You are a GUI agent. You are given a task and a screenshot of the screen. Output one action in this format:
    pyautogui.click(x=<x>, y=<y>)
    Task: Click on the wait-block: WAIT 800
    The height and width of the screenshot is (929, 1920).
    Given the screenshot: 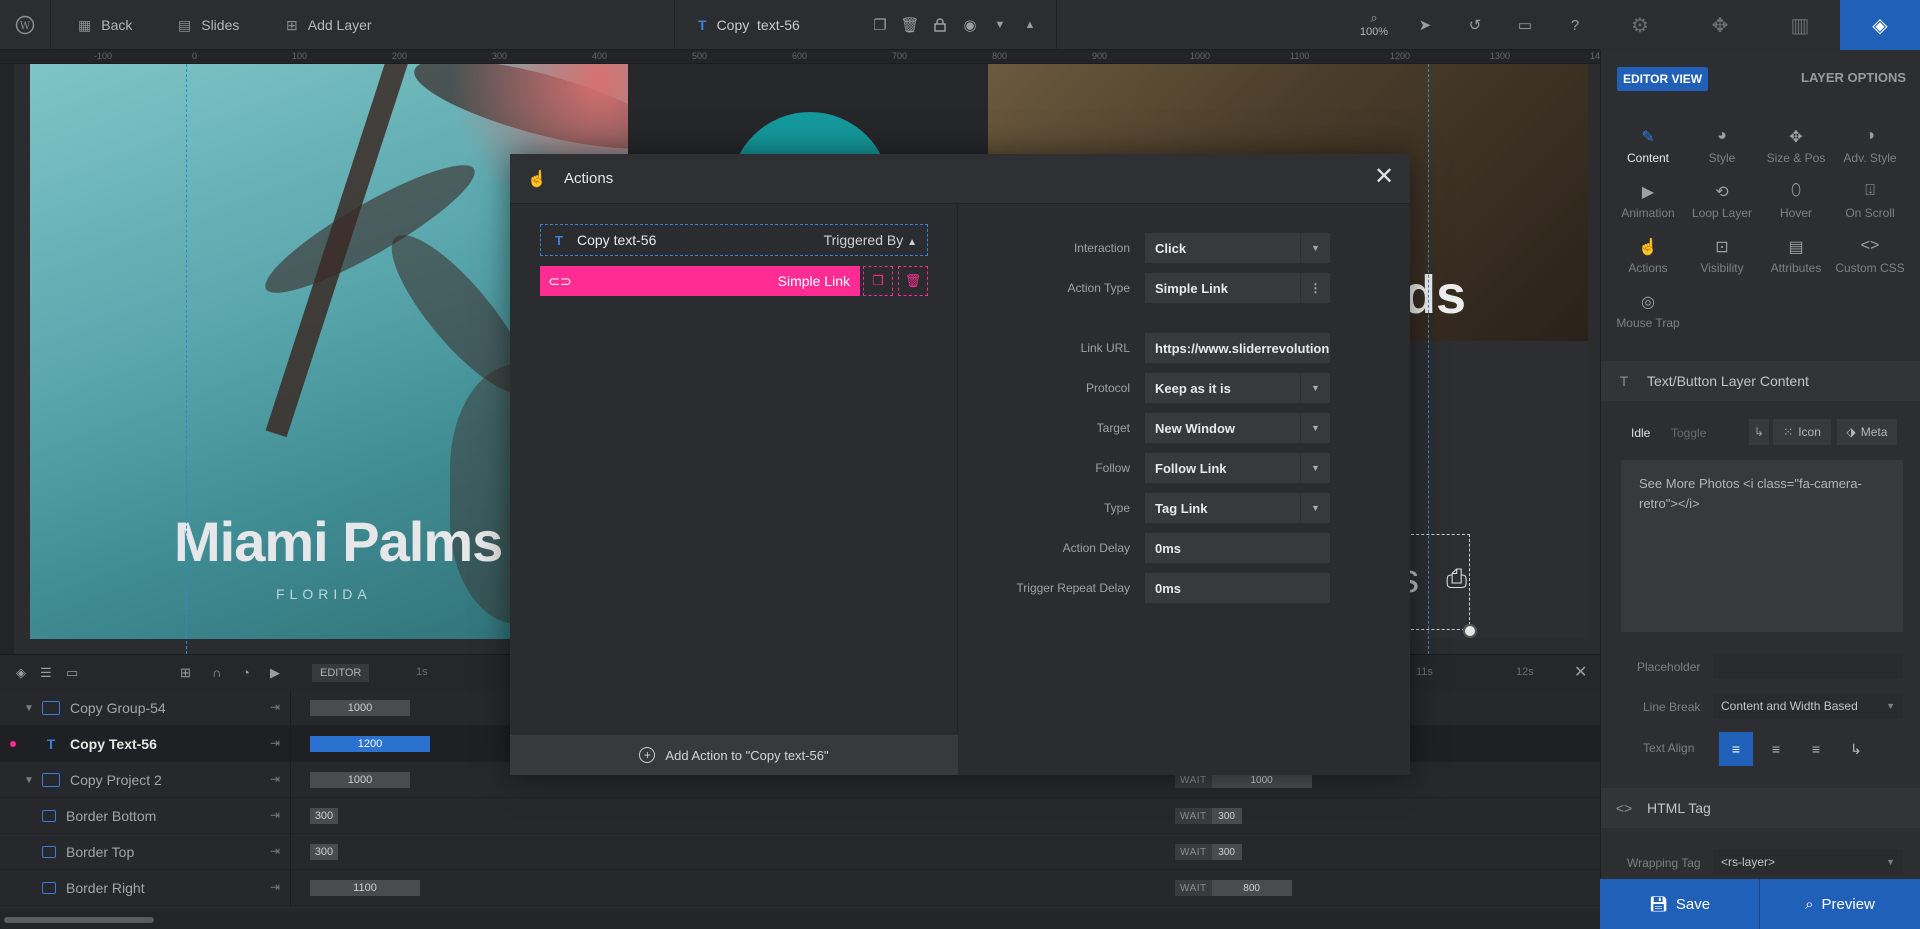 What is the action you would take?
    pyautogui.click(x=1233, y=888)
    